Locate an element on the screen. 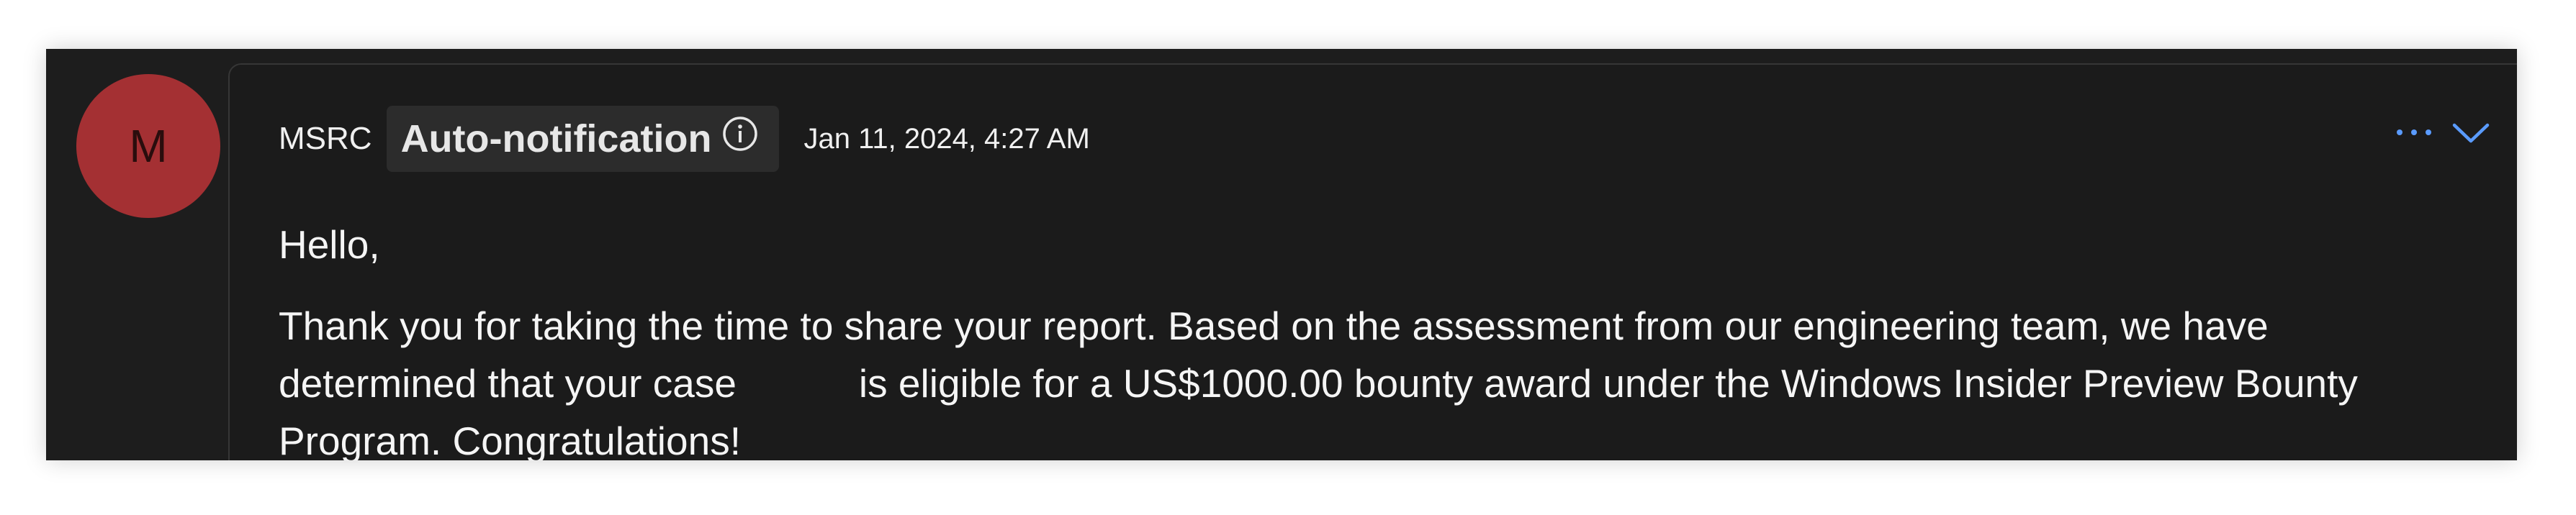 Image resolution: width=2576 pixels, height=515 pixels. body-line-3: Program. Congratulations! is located at coordinates (510, 439).